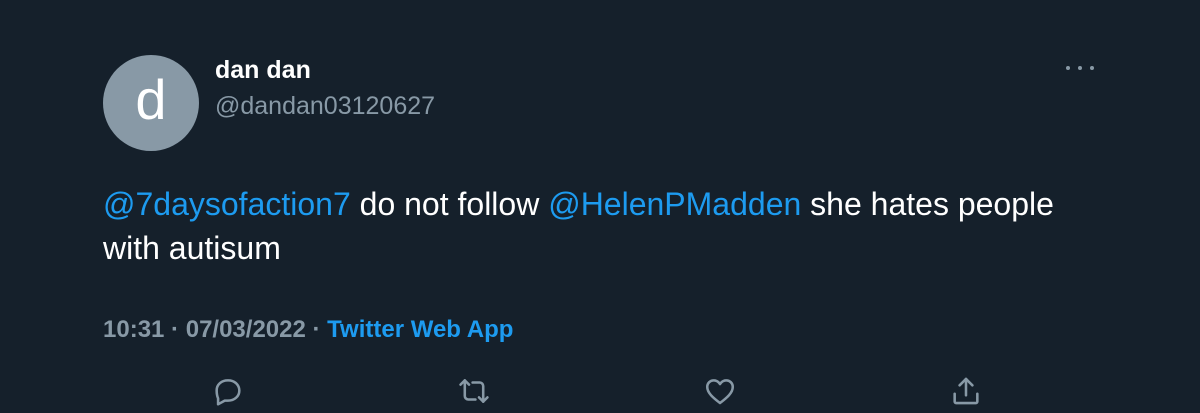  I want to click on display-name: dan dan, so click(263, 70).